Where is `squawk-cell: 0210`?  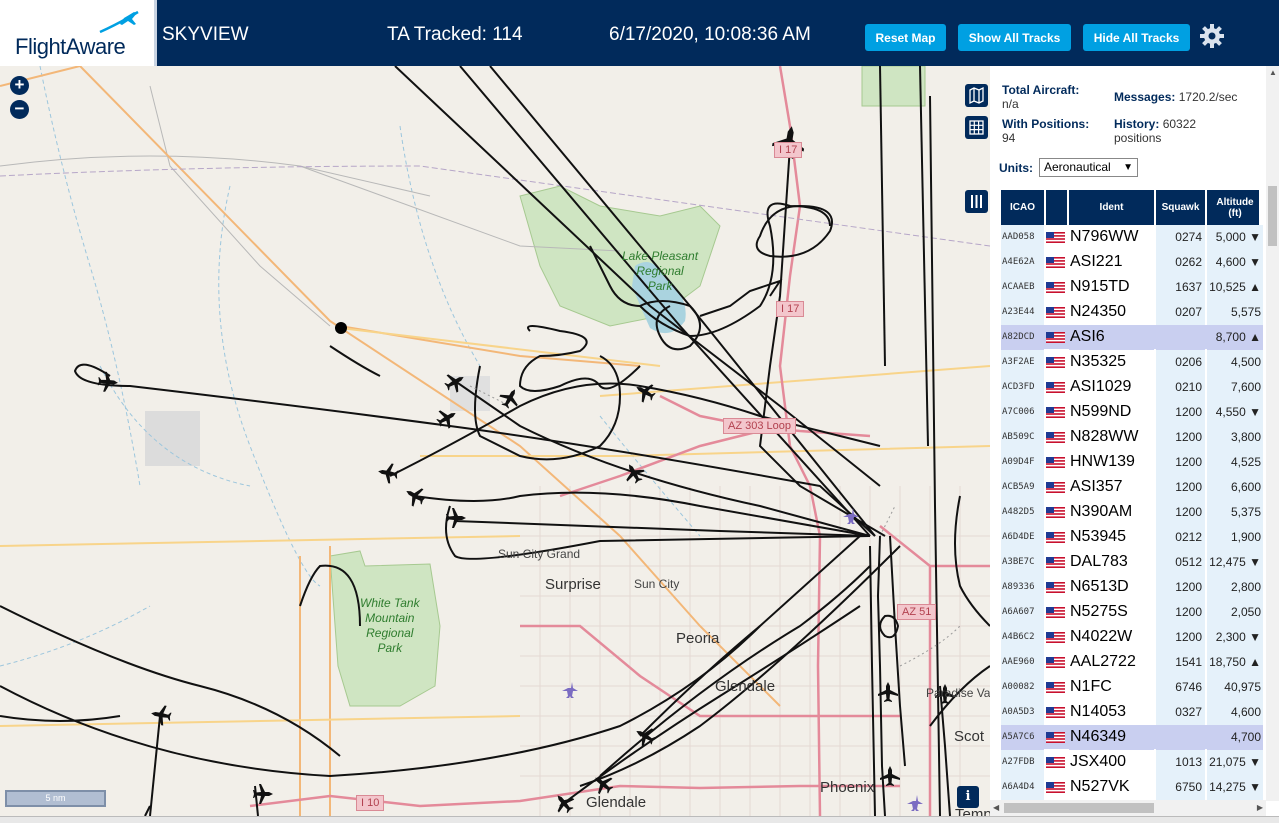
squawk-cell: 0210 is located at coordinates (1180, 387).